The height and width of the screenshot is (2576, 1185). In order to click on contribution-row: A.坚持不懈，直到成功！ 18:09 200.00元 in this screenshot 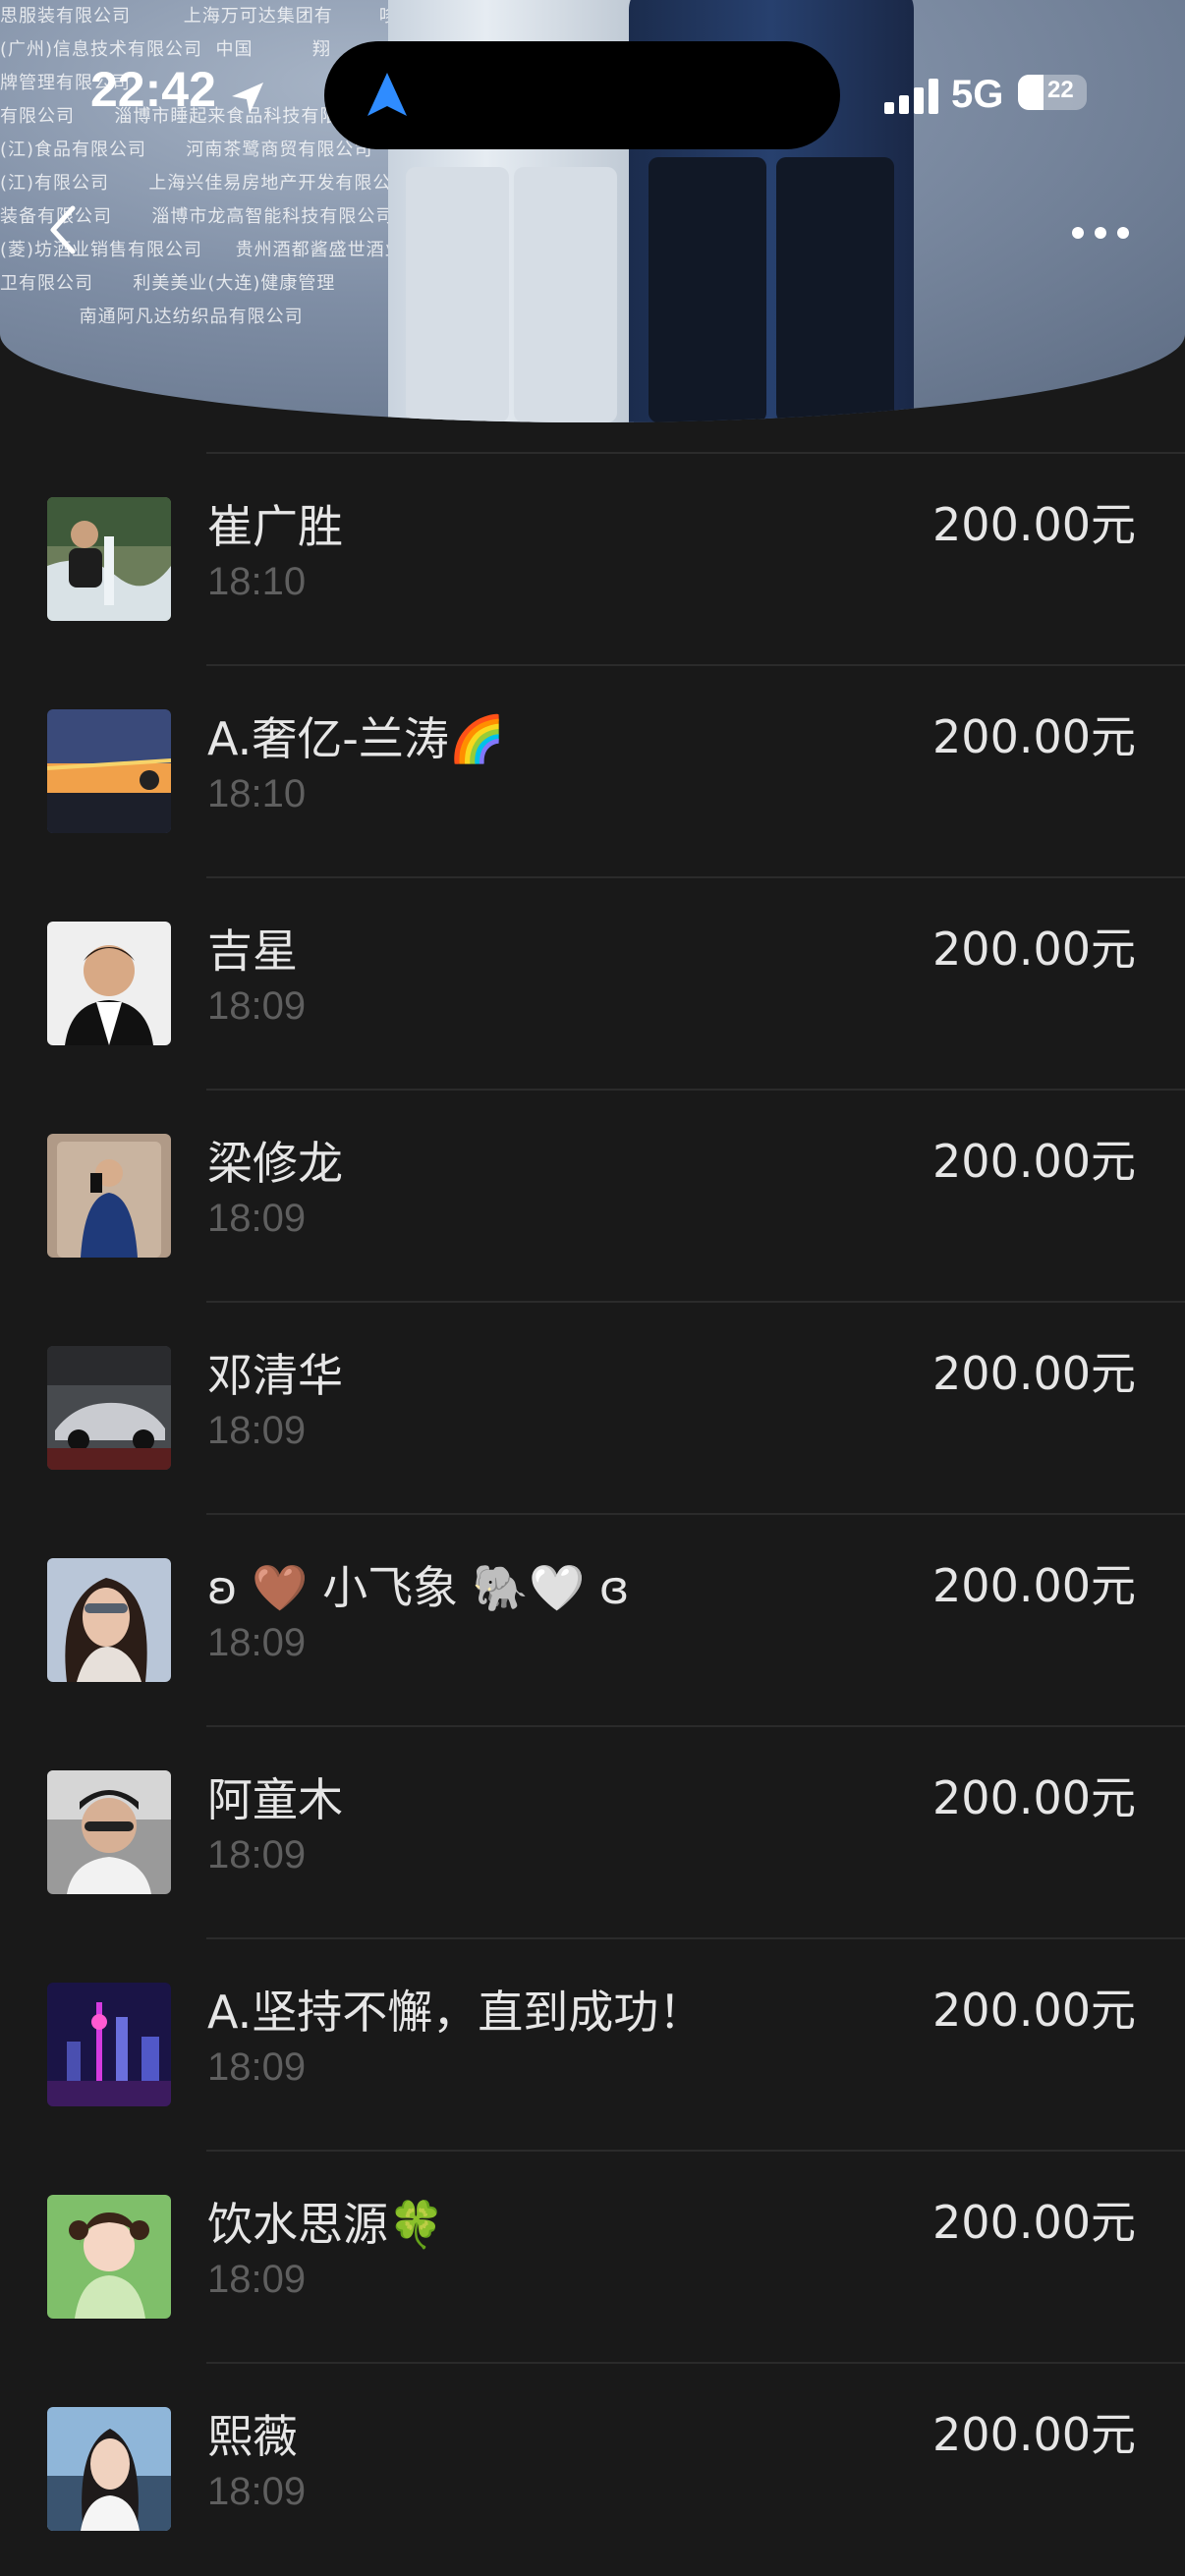, I will do `click(592, 2043)`.